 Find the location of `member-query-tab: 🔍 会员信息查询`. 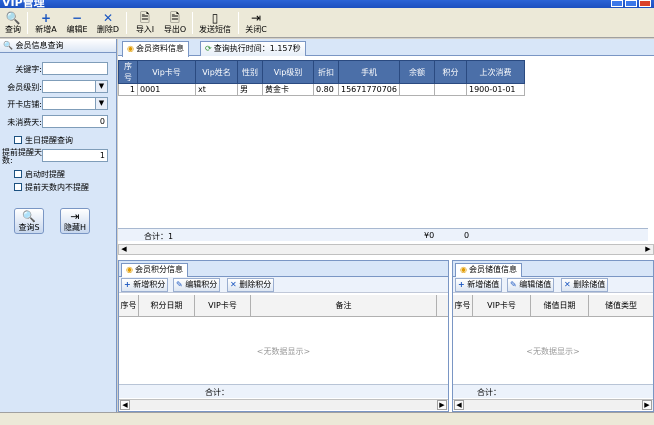

member-query-tab: 🔍 会员信息查询 is located at coordinates (58, 46).